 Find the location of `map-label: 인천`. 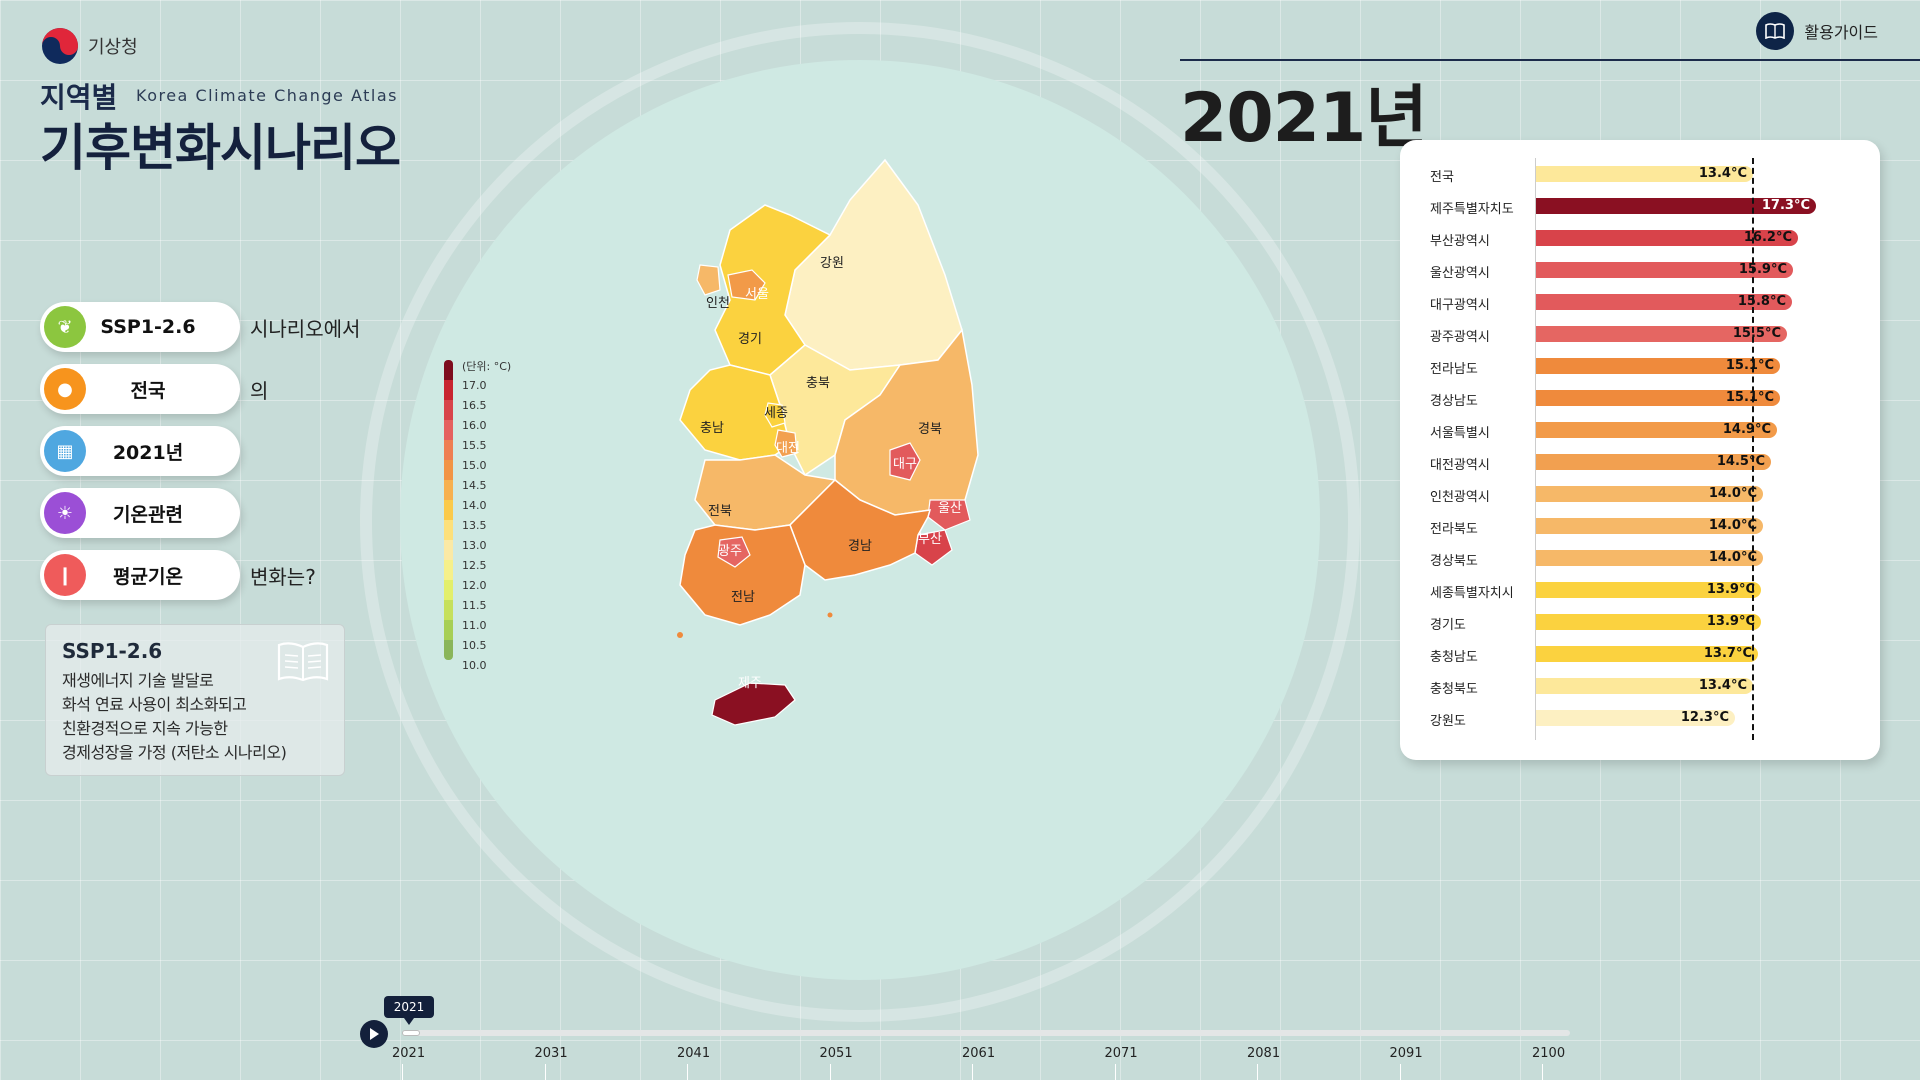

map-label: 인천 is located at coordinates (718, 303).